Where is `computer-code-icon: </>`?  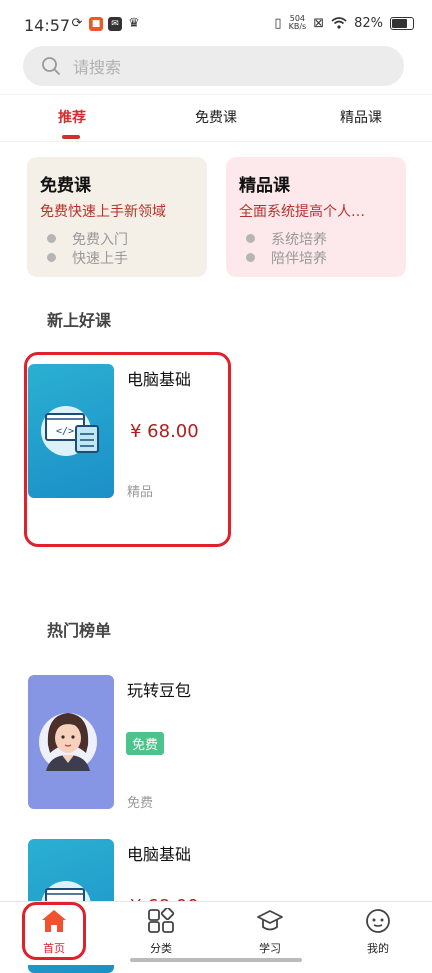
computer-code-icon: </> is located at coordinates (70, 431).